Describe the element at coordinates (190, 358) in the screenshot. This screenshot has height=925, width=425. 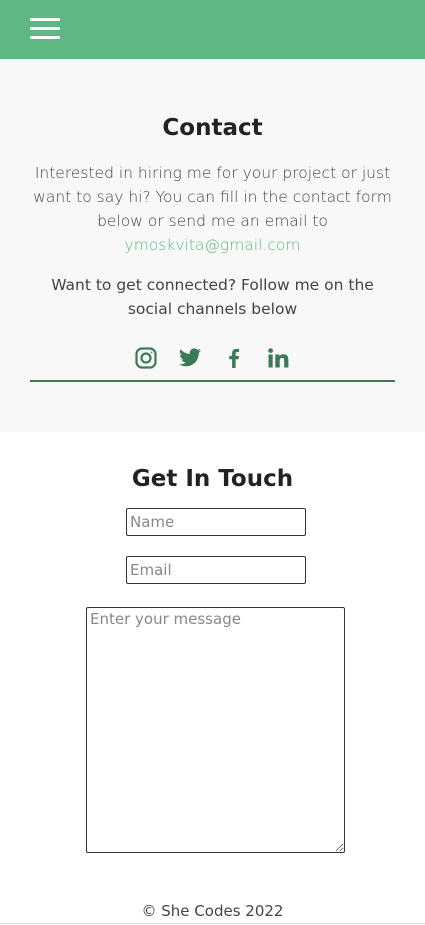
I see `twitter-icon` at that location.